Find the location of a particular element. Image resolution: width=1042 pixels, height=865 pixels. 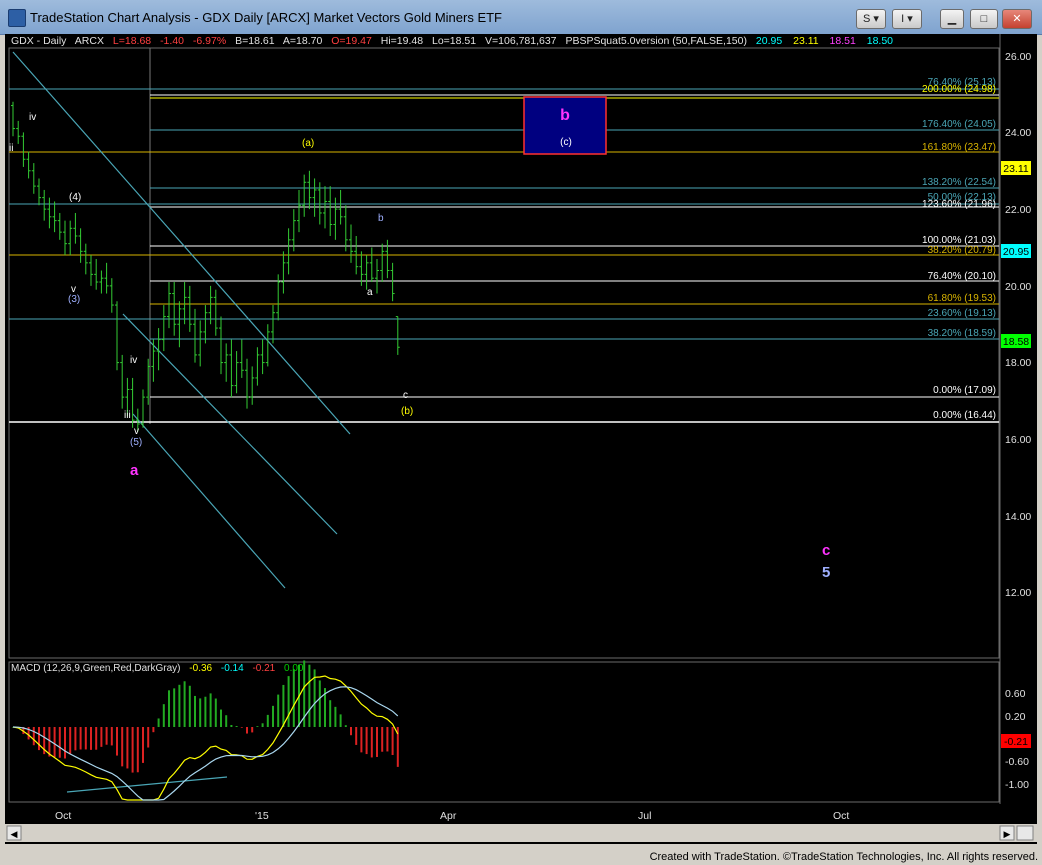

i-menu-button: I ▾ is located at coordinates (907, 19).